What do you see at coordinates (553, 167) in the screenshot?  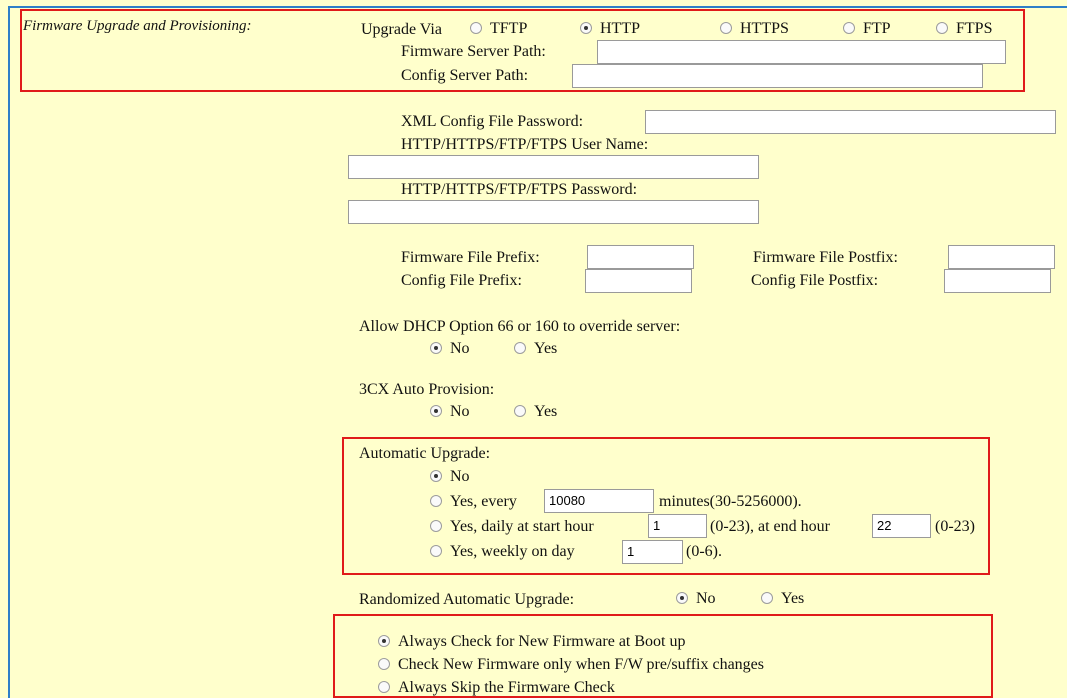 I see `user-name-input` at bounding box center [553, 167].